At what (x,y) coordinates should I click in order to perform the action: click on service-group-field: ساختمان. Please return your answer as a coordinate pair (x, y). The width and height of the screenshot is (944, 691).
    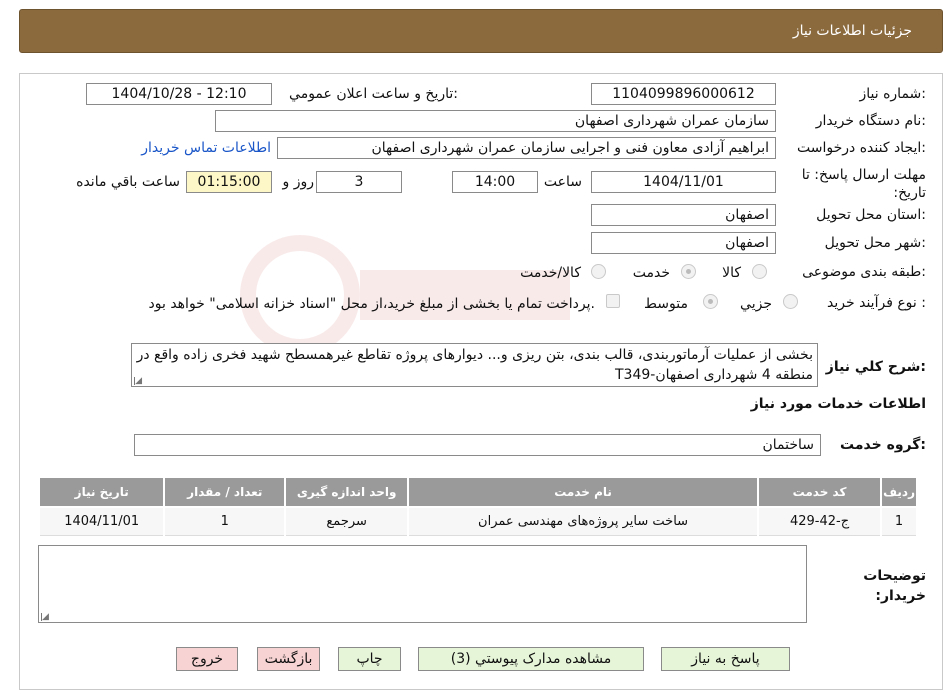
    Looking at the image, I should click on (477, 445).